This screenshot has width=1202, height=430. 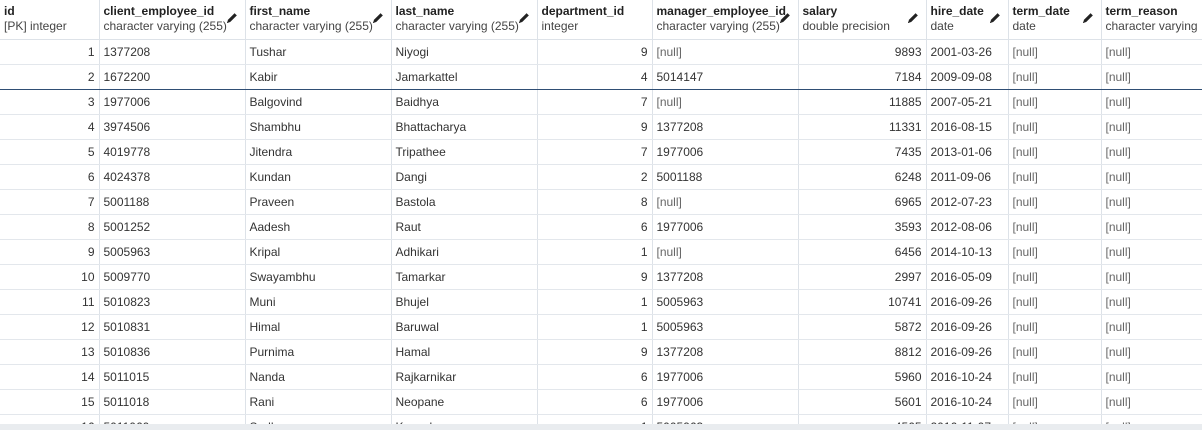 I want to click on cell-last-name: Neopane, so click(x=464, y=402).